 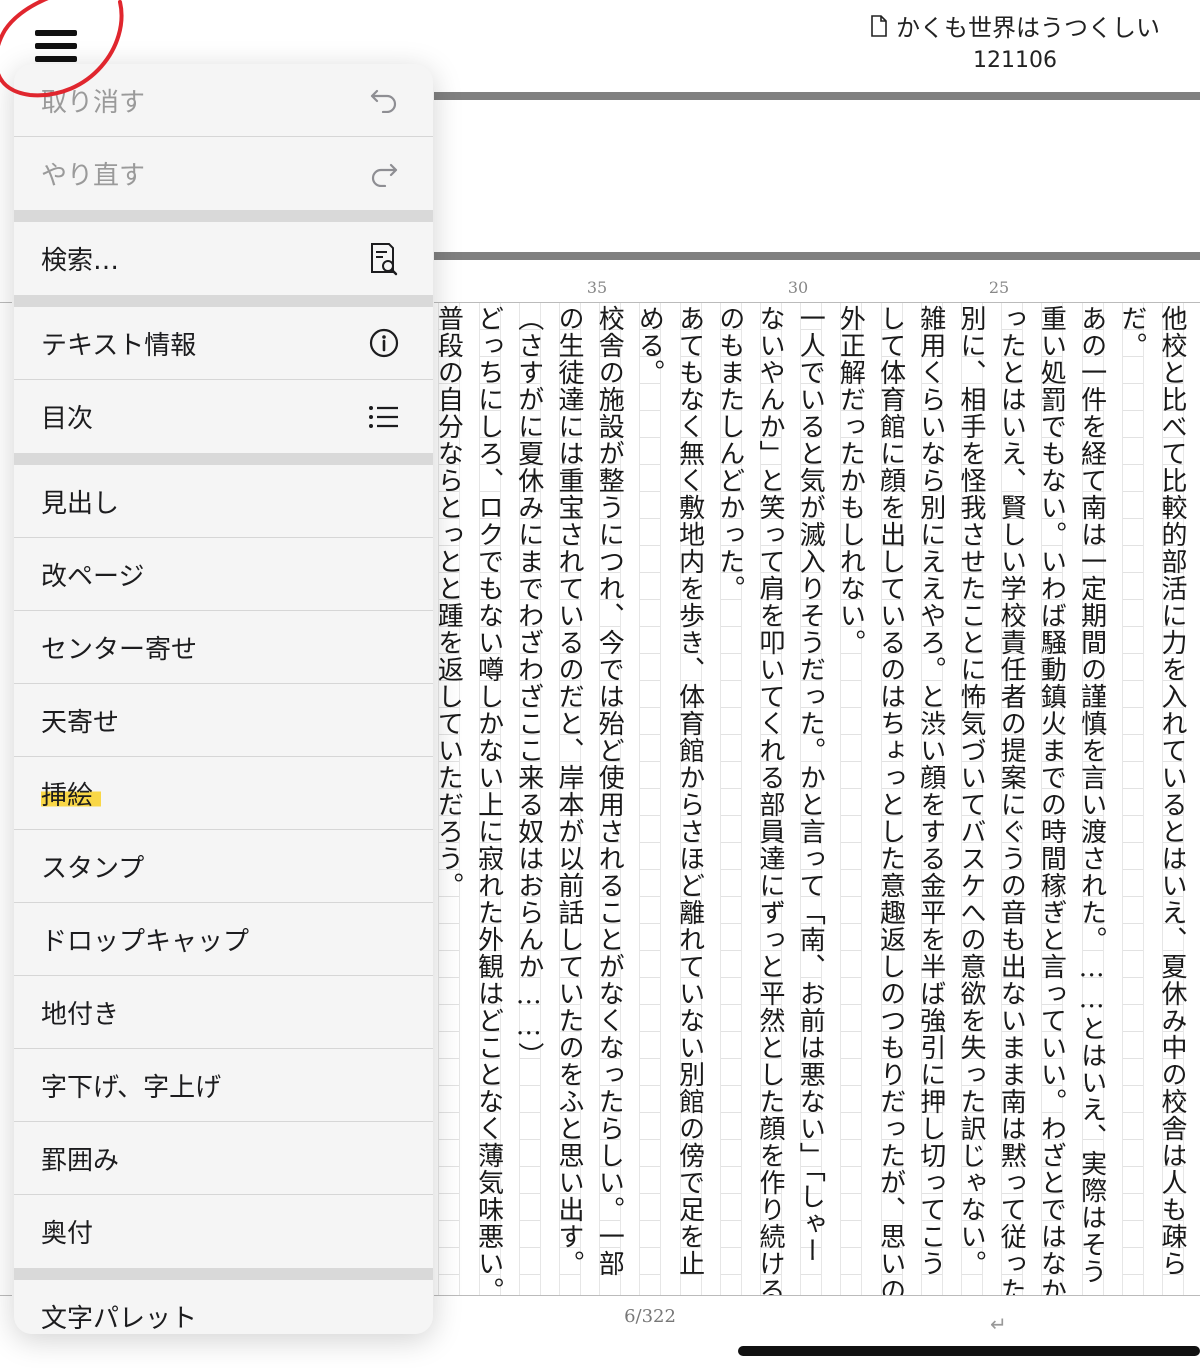 What do you see at coordinates (93, 176) in the screenshot?
I see `menu-item-label: やり直す` at bounding box center [93, 176].